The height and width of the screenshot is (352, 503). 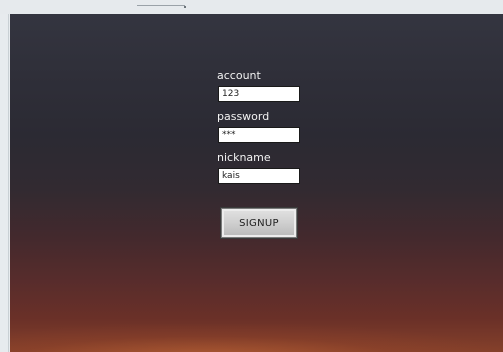 I want to click on password-label: password, so click(x=243, y=116).